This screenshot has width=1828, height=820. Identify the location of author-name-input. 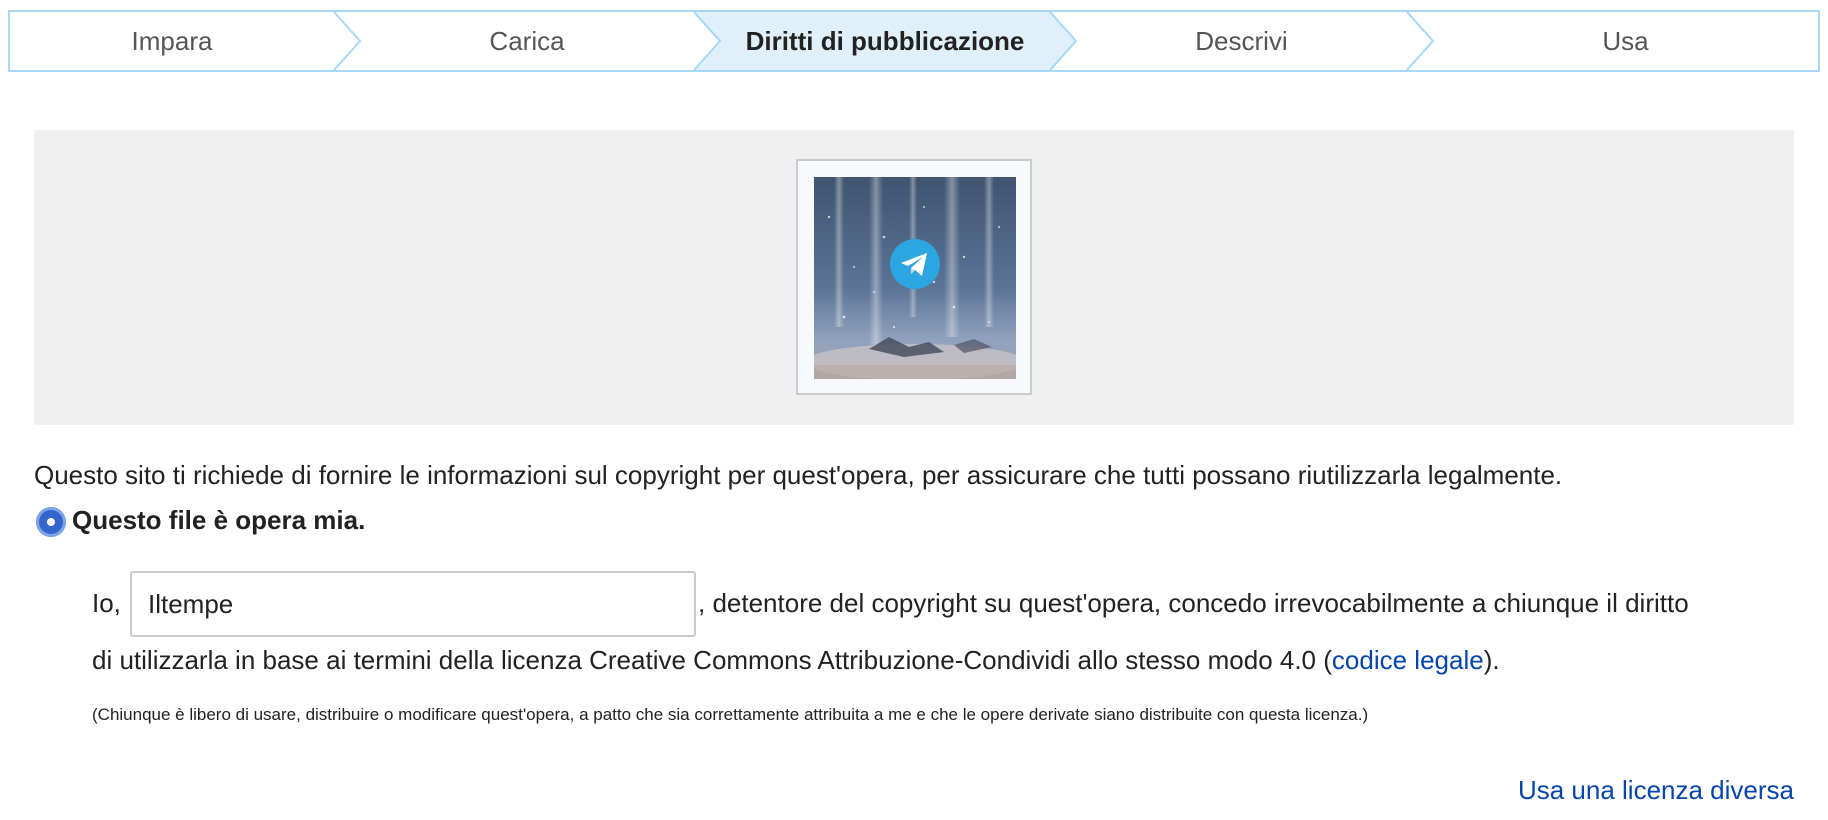
(413, 604).